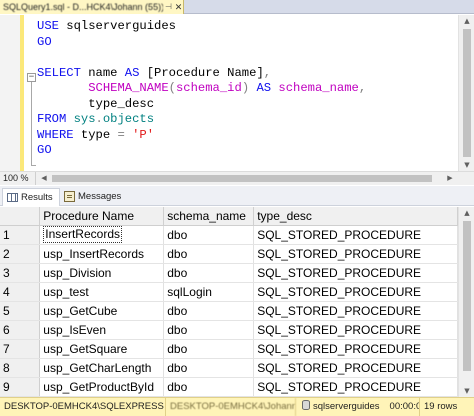 The width and height of the screenshot is (474, 416). I want to click on code-token: ,, so click(362, 88).